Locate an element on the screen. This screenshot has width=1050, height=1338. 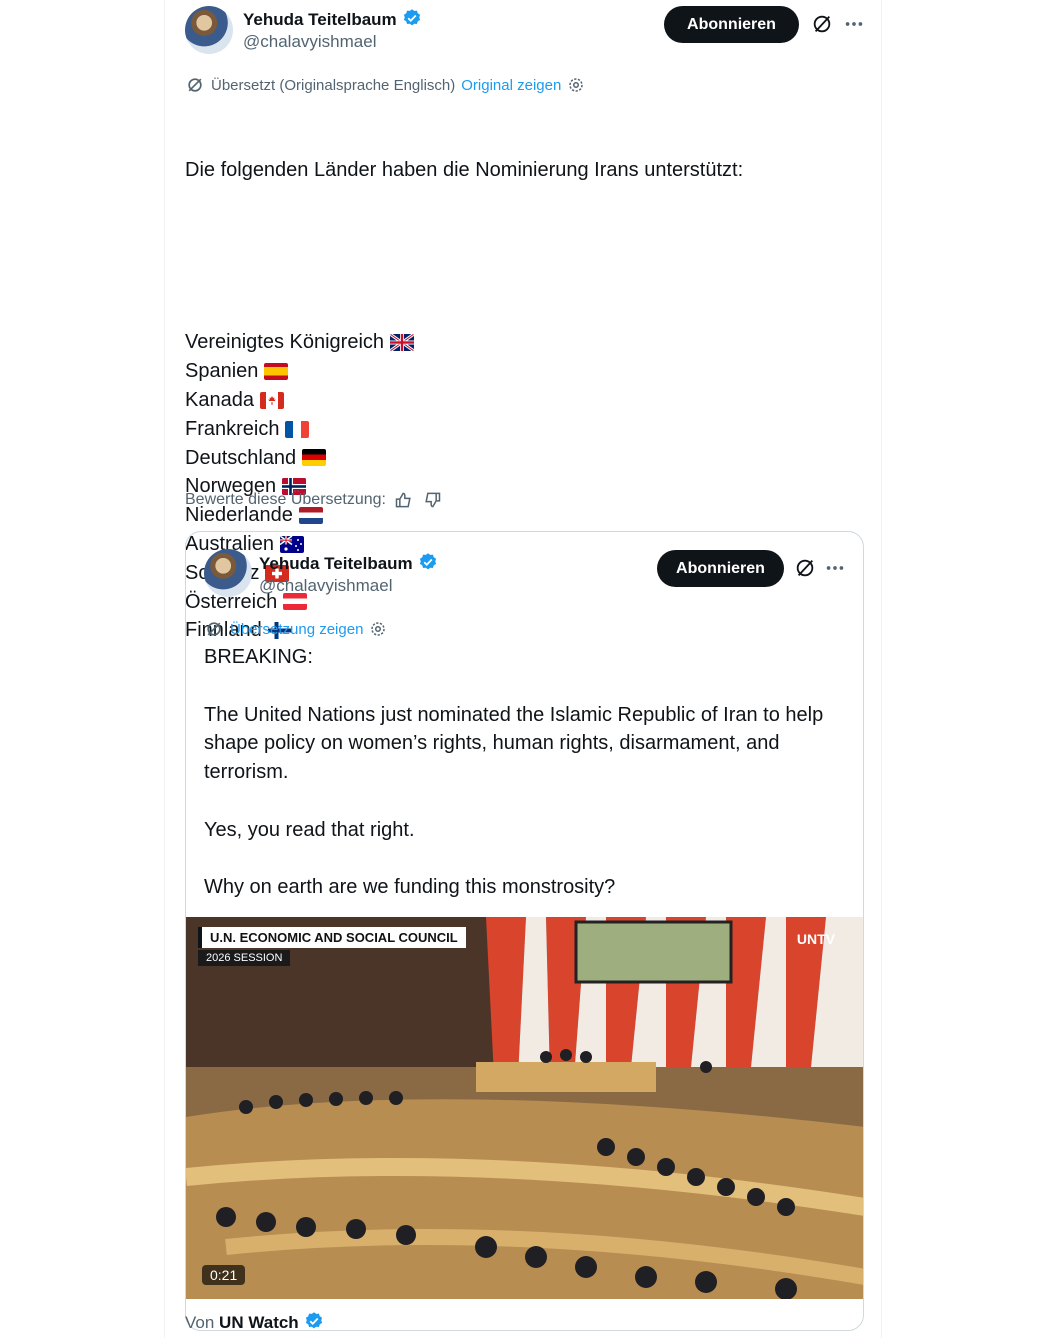
screen is located at coordinates (653, 952).